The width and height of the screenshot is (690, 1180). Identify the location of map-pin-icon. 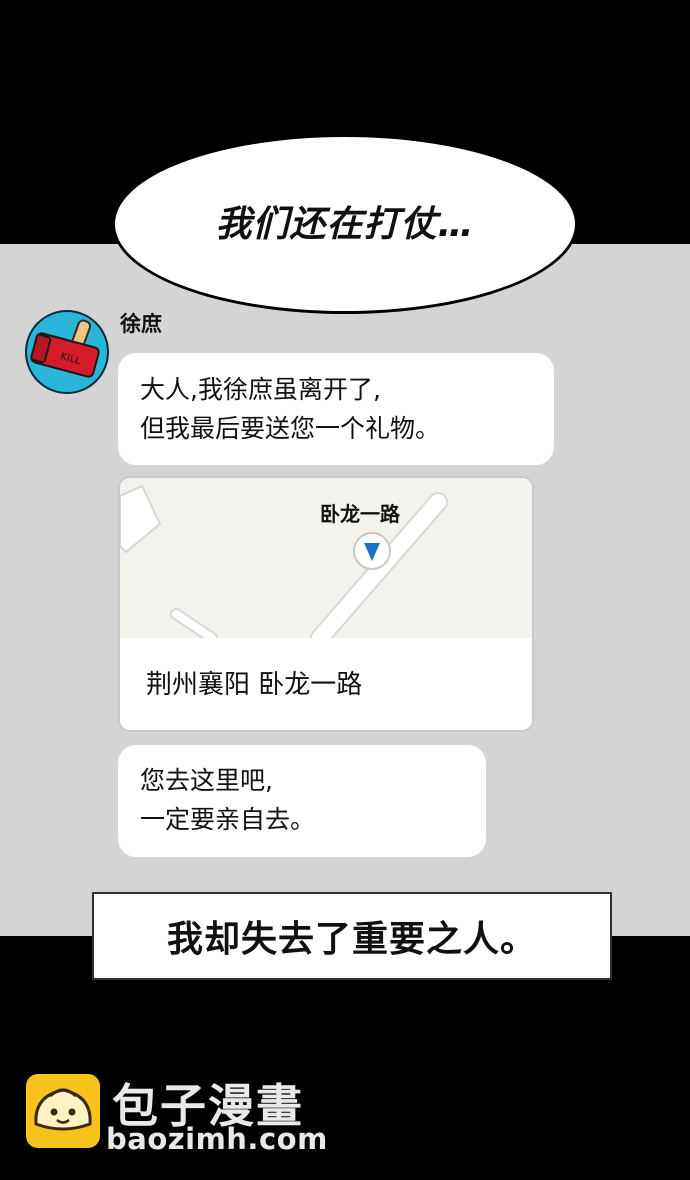
(372, 551).